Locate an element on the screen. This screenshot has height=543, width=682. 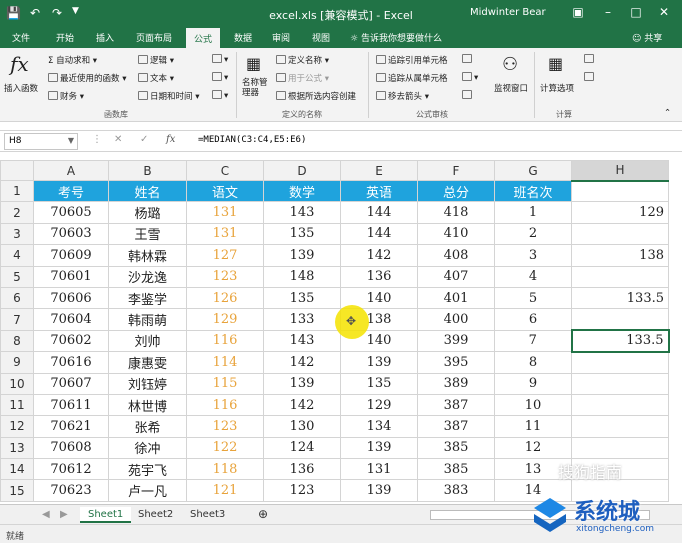
cell-id: 70621 is located at coordinates (71, 426).